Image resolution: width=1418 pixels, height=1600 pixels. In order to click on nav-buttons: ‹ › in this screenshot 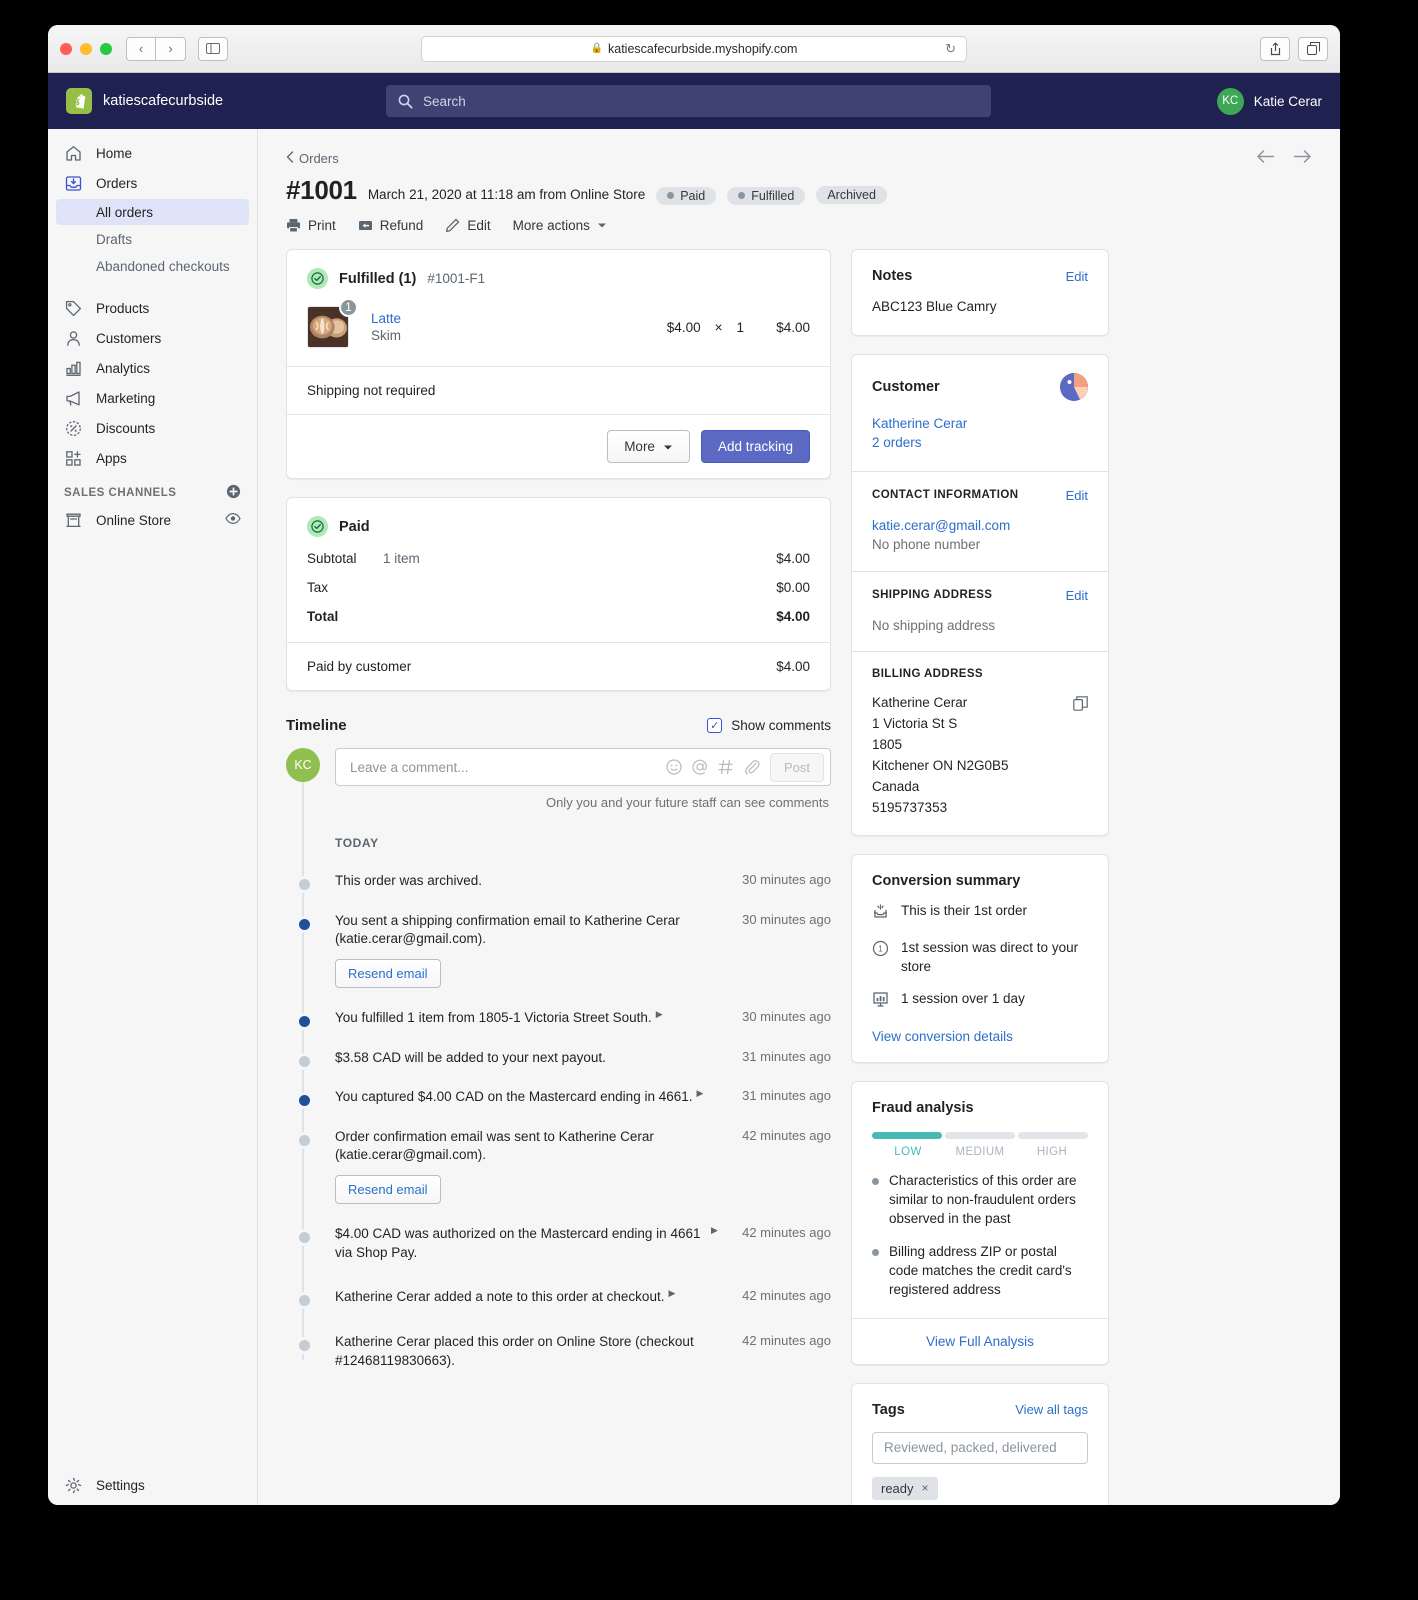, I will do `click(156, 48)`.